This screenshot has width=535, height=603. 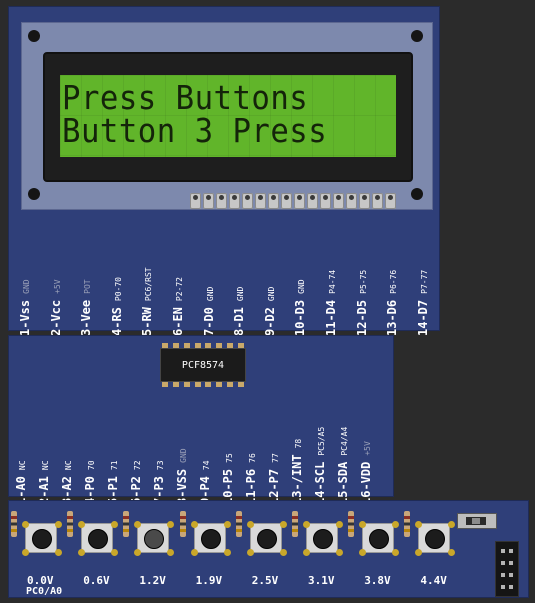 What do you see at coordinates (25, 317) in the screenshot?
I see `lcd-pin-name: 1-Vss` at bounding box center [25, 317].